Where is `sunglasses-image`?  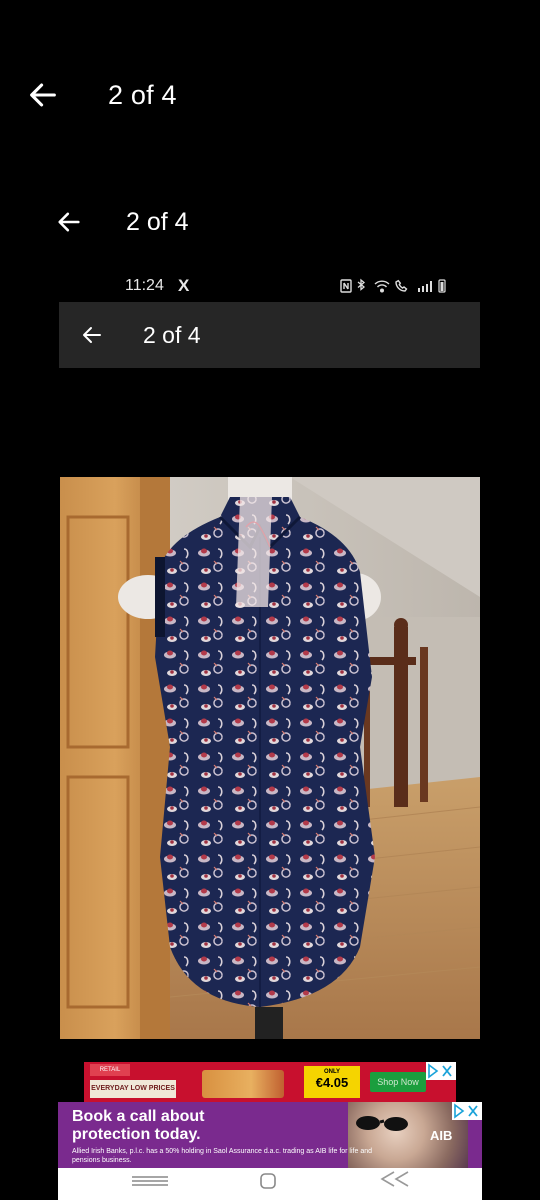 sunglasses-image is located at coordinates (382, 1123).